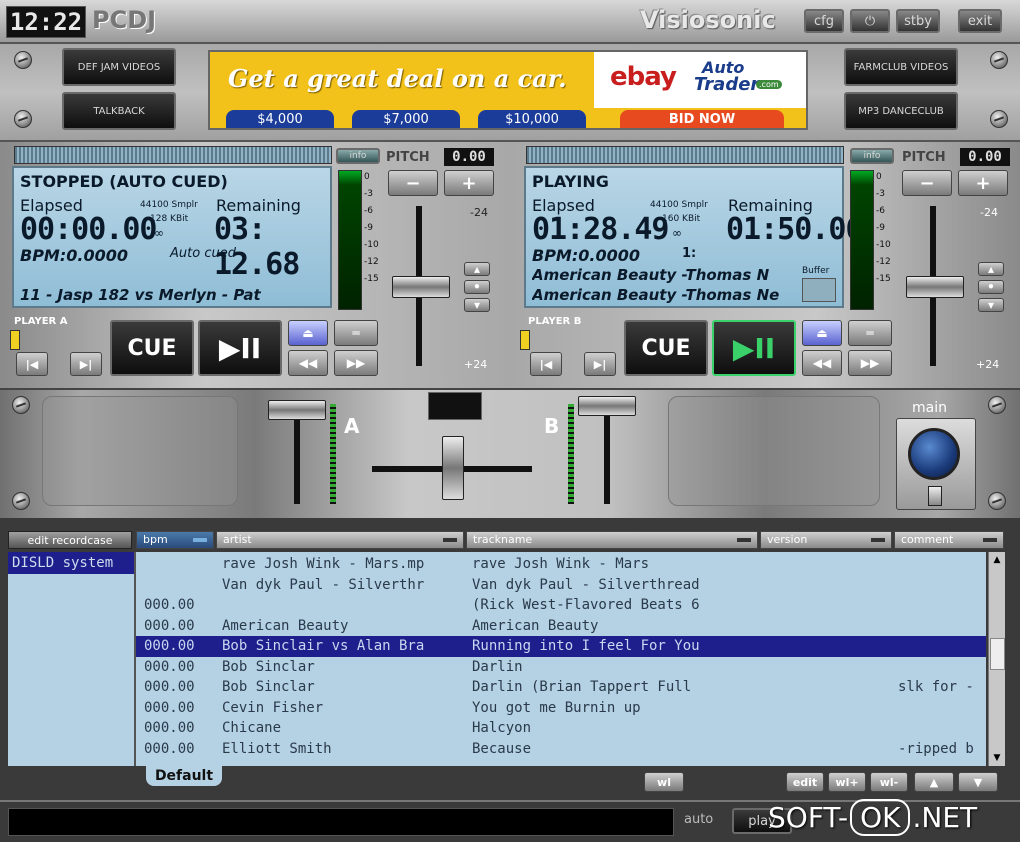 The image size is (1020, 842). I want to click on edit-button: edit, so click(805, 782).